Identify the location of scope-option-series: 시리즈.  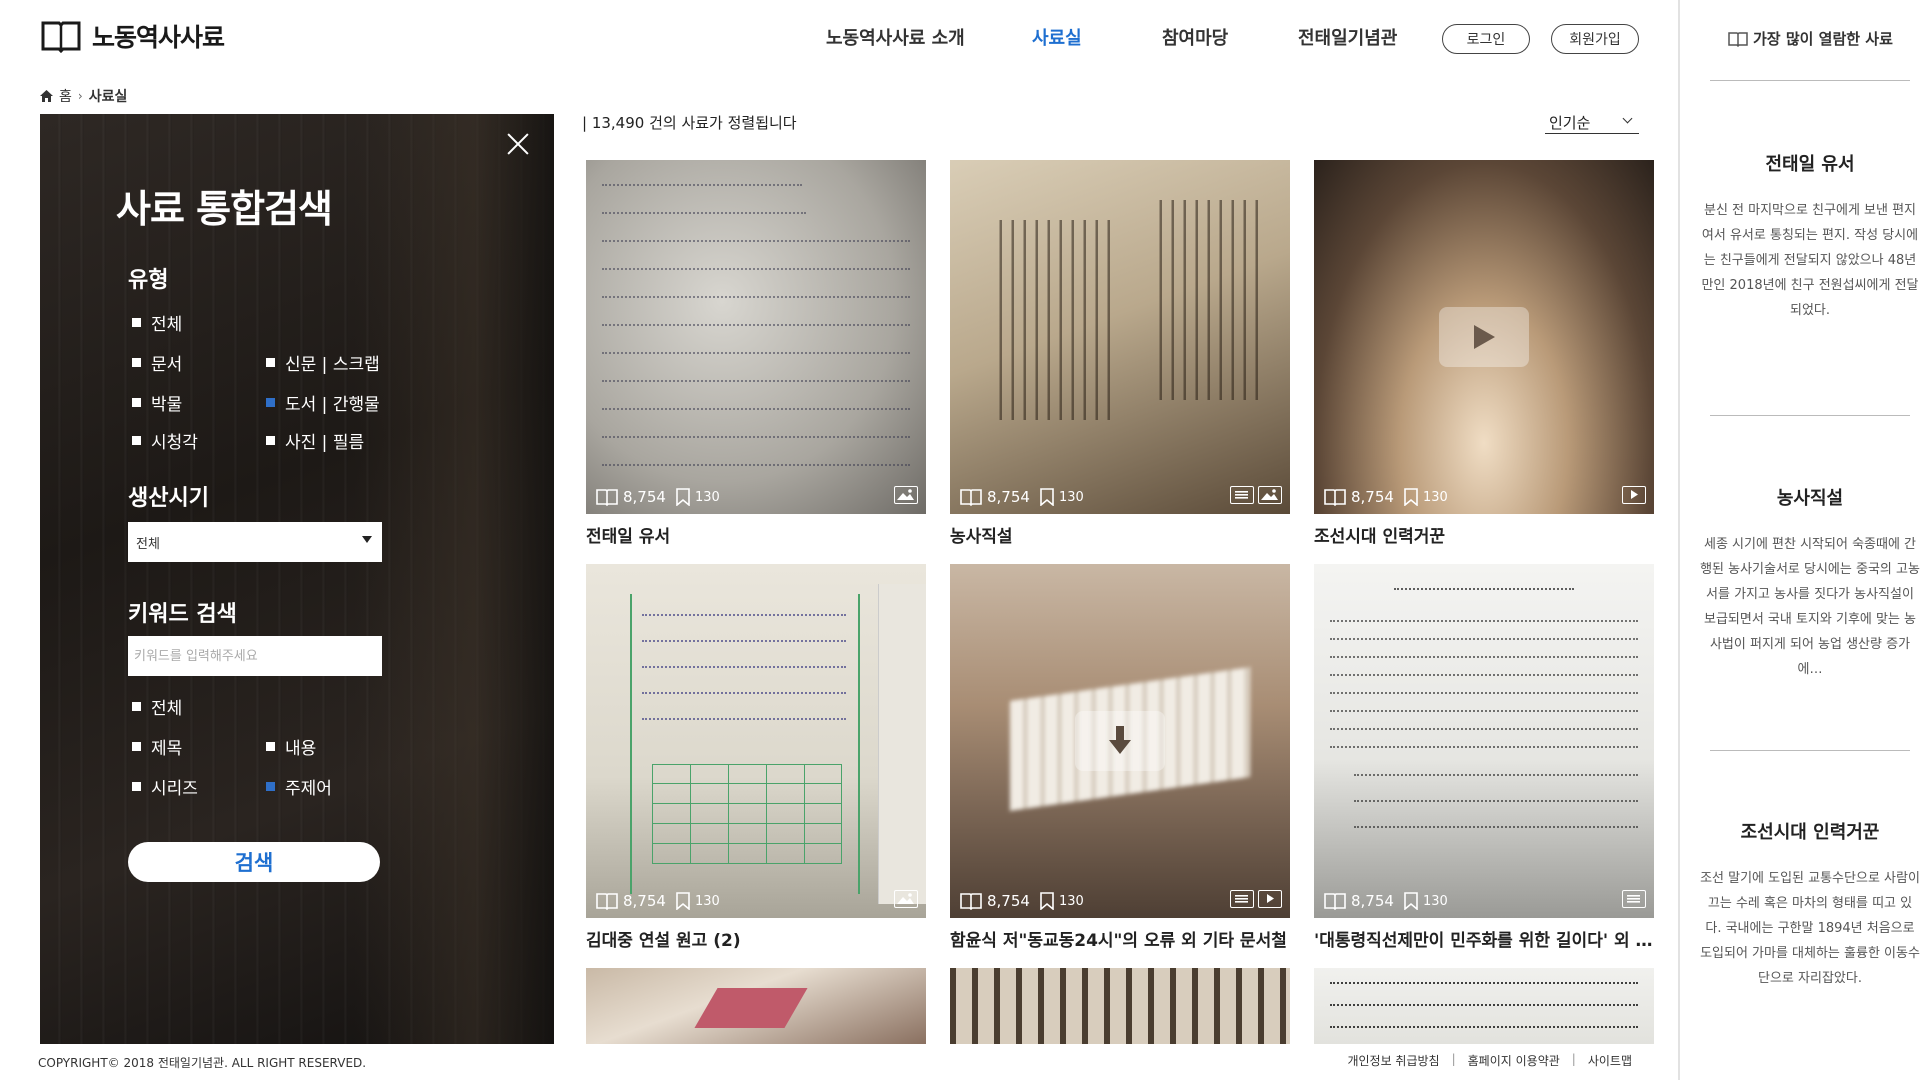
(165, 786).